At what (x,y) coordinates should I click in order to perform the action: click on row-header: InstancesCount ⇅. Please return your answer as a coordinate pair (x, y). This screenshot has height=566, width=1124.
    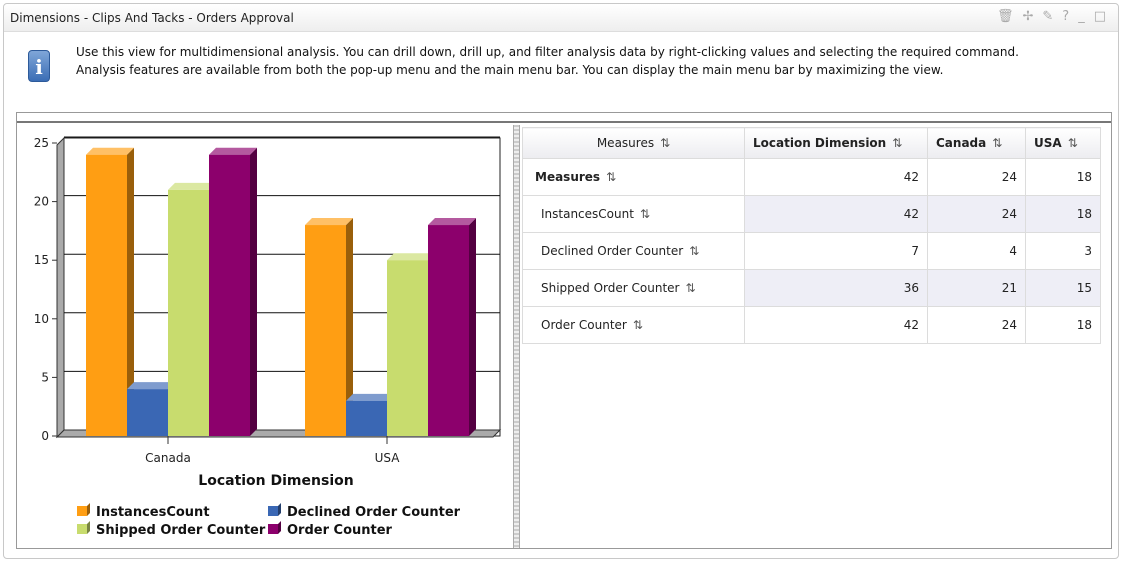
    Looking at the image, I should click on (633, 214).